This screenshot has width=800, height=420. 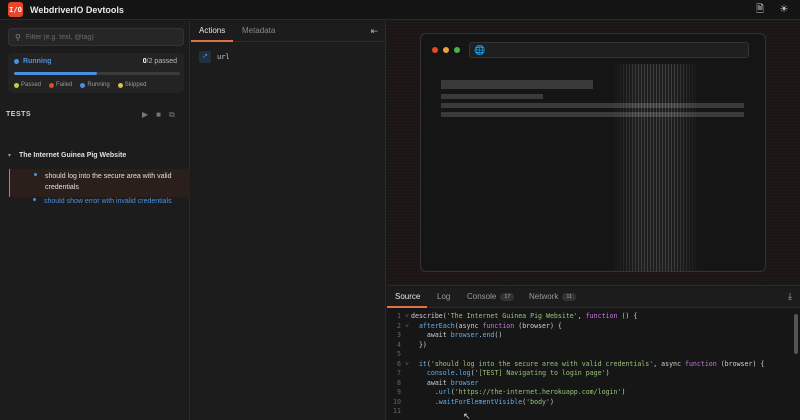 What do you see at coordinates (760, 10) in the screenshot?
I see `document-icon: 🗎` at bounding box center [760, 10].